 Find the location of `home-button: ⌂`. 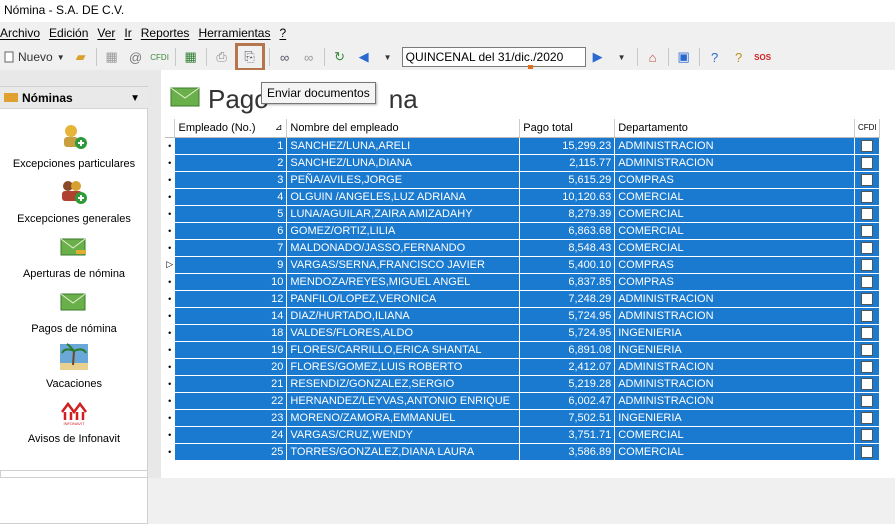

home-button: ⌂ is located at coordinates (653, 57).